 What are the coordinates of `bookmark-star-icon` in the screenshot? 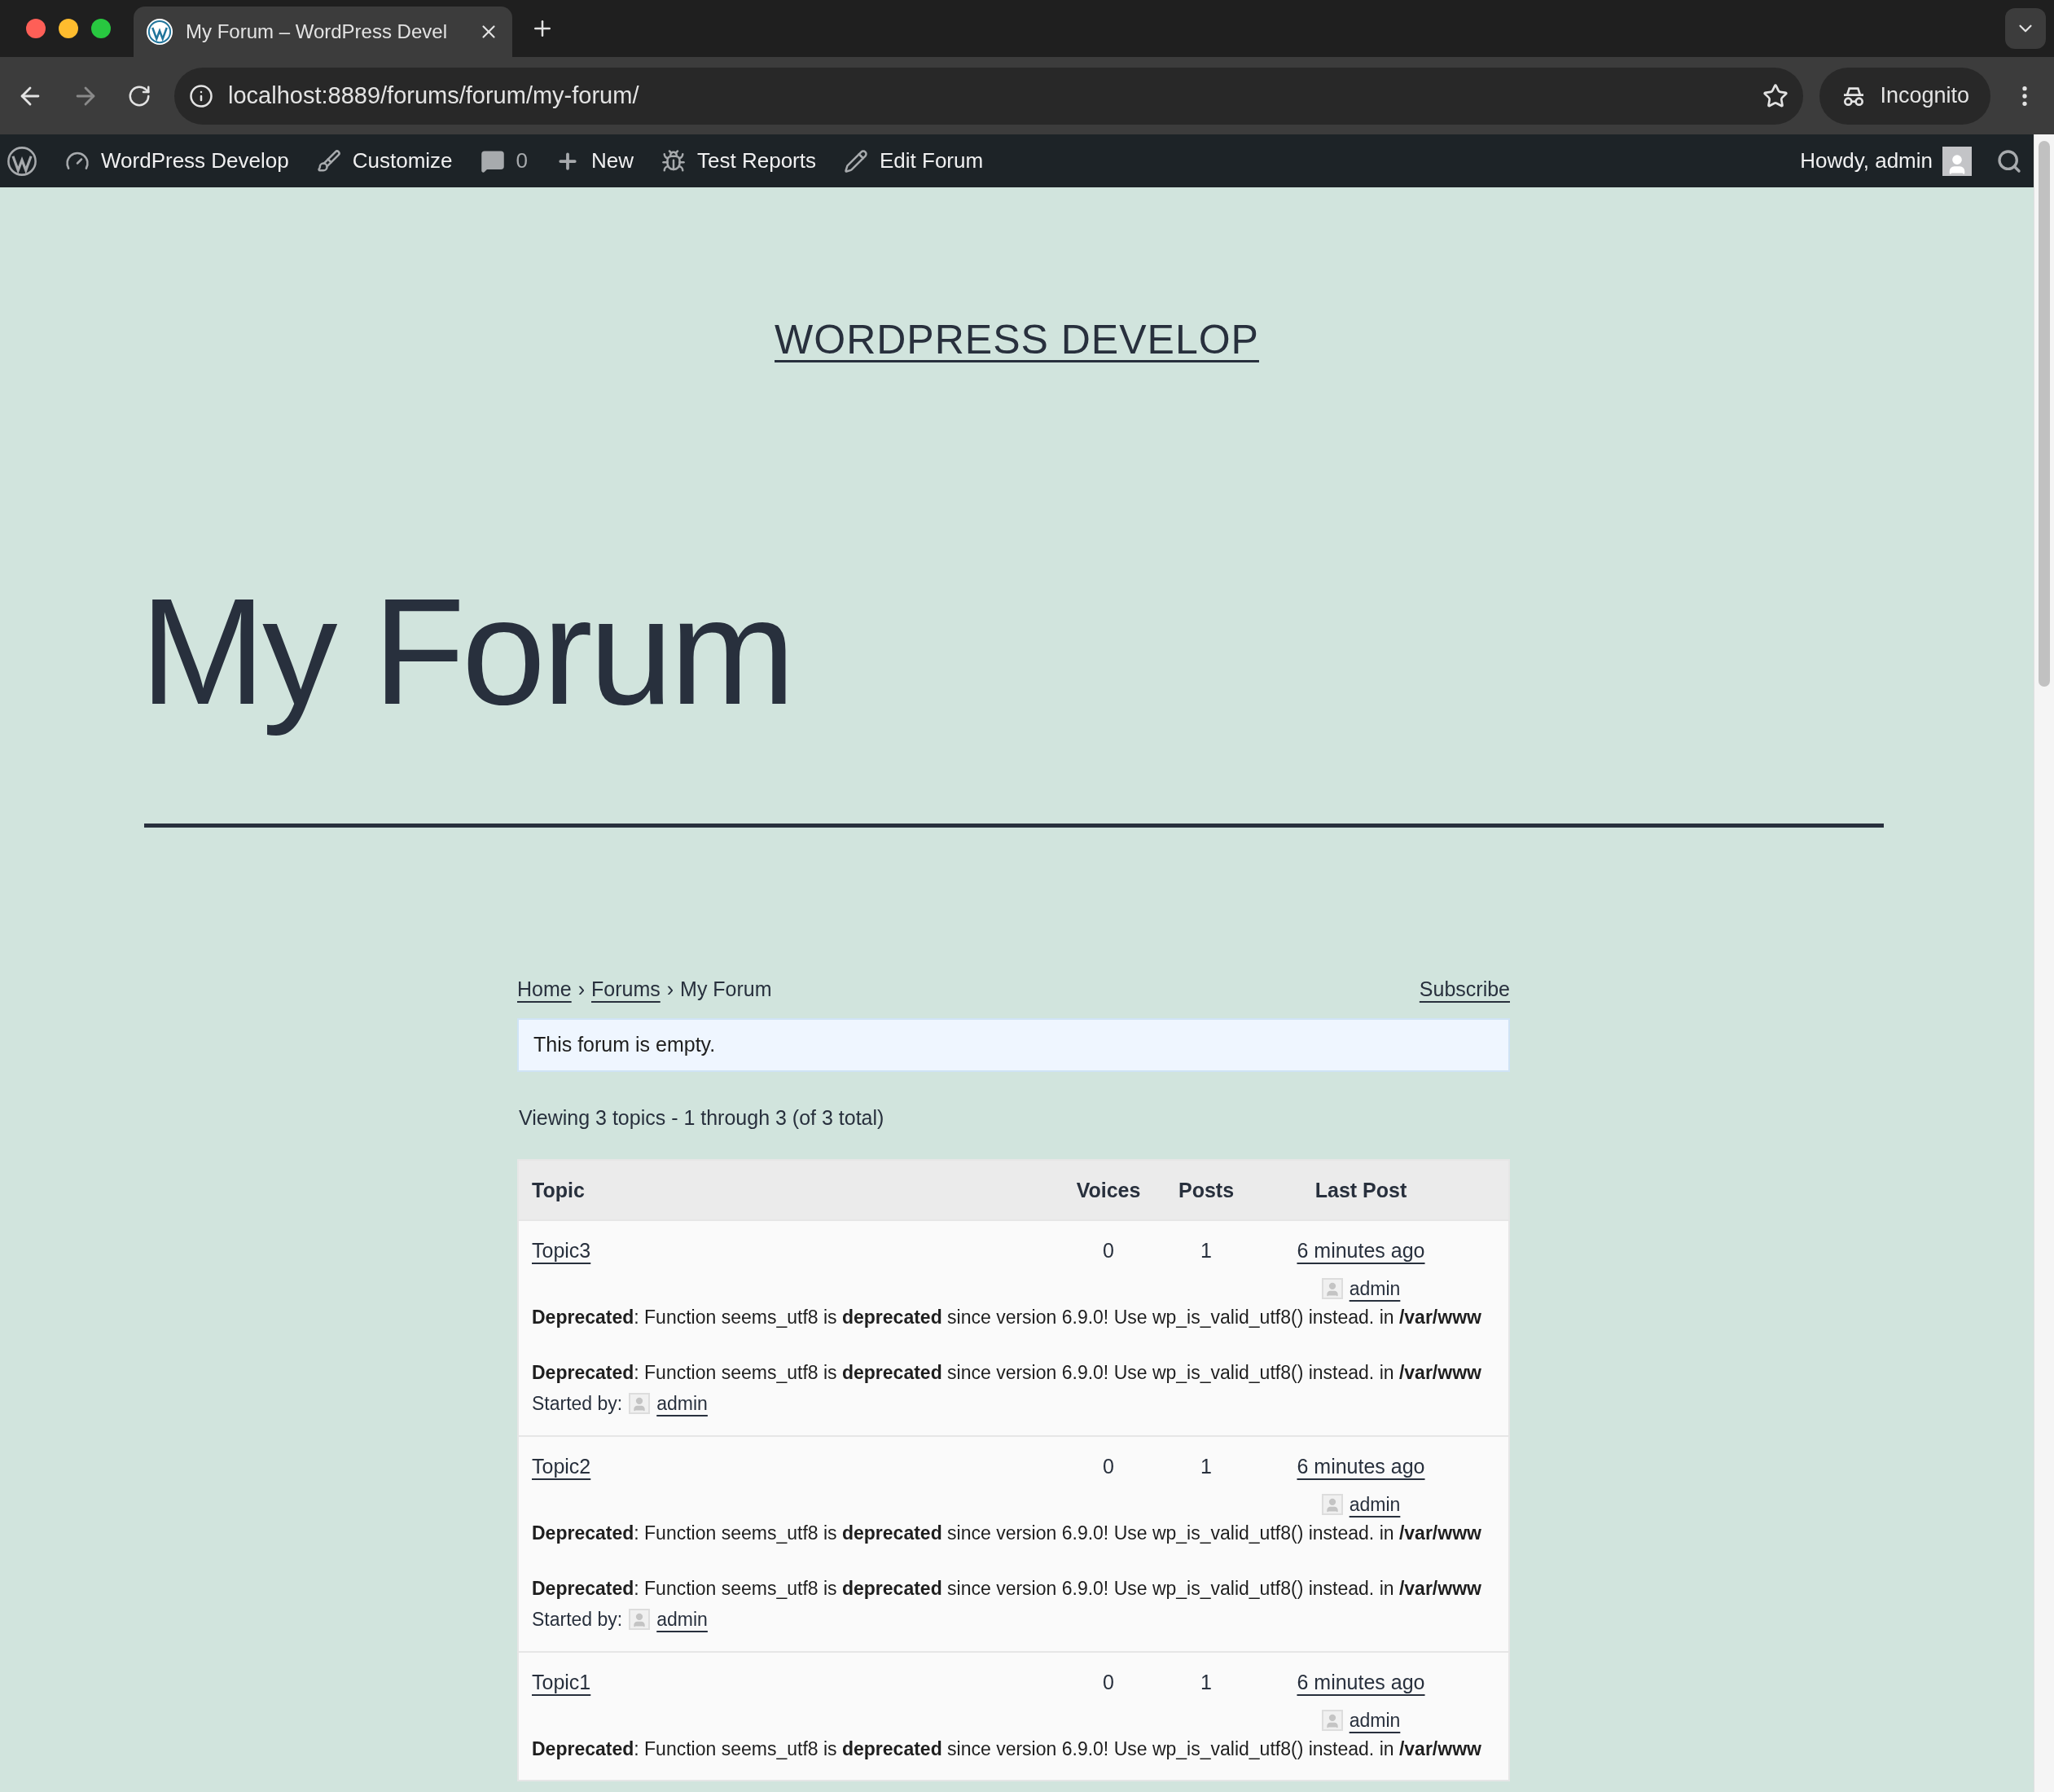 It's located at (1776, 95).